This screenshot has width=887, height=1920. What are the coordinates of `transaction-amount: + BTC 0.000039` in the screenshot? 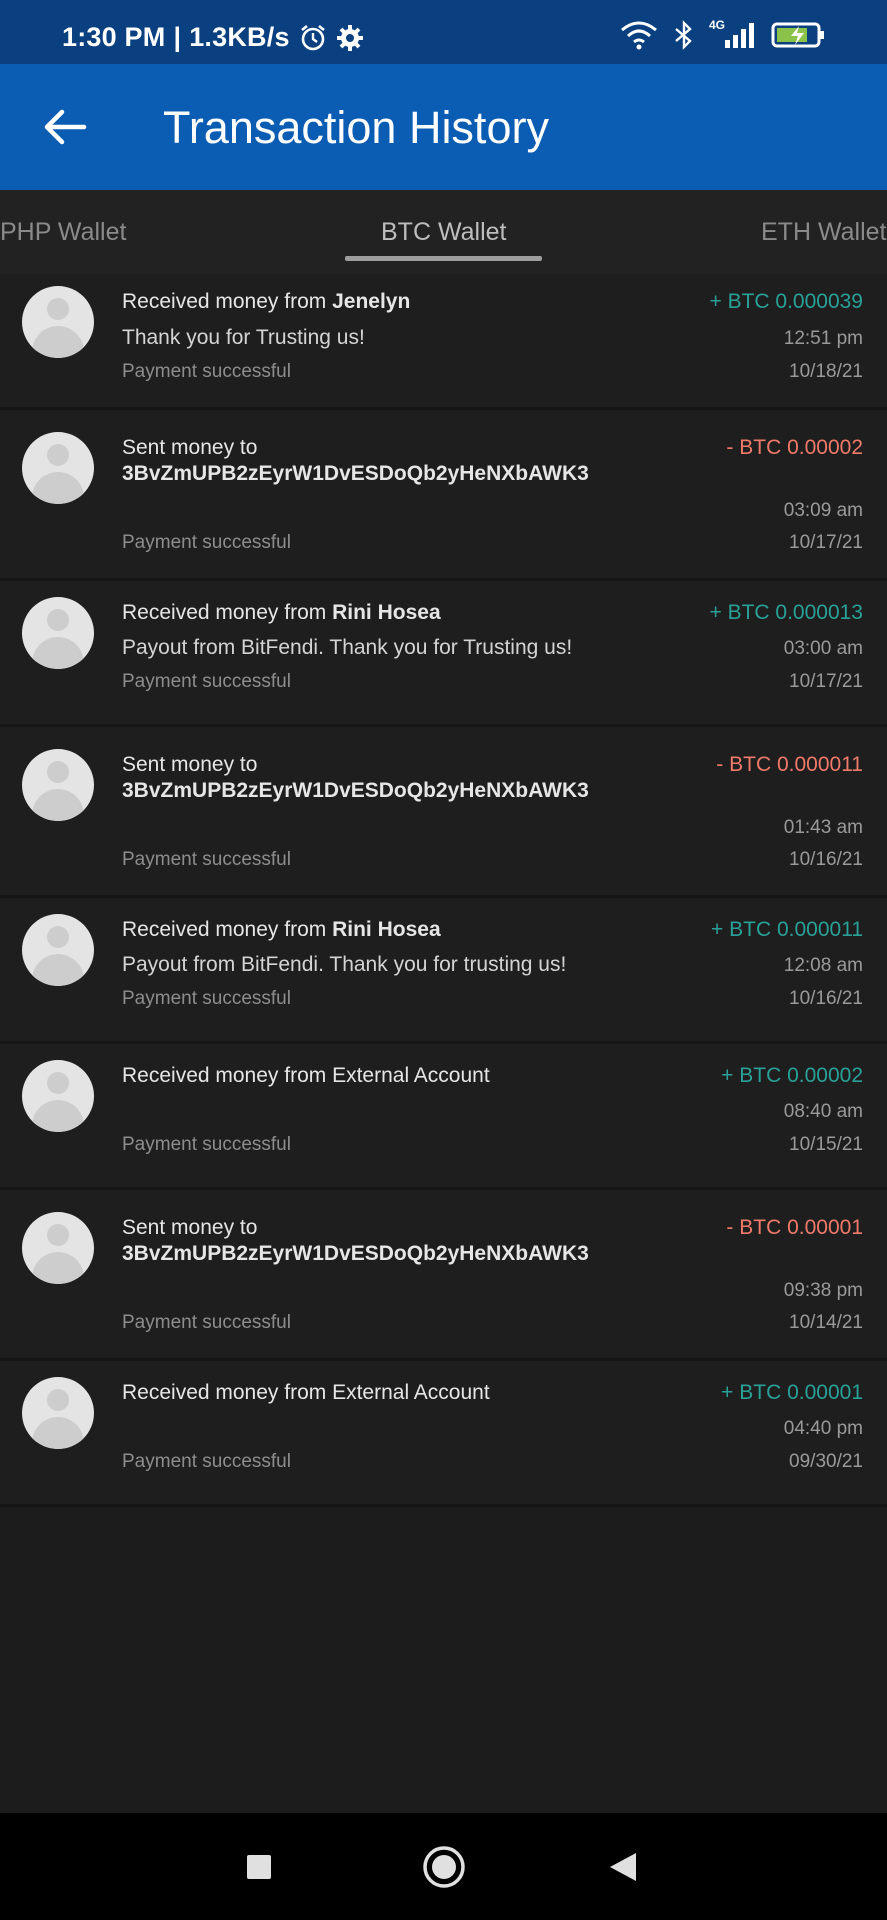 It's located at (786, 301).